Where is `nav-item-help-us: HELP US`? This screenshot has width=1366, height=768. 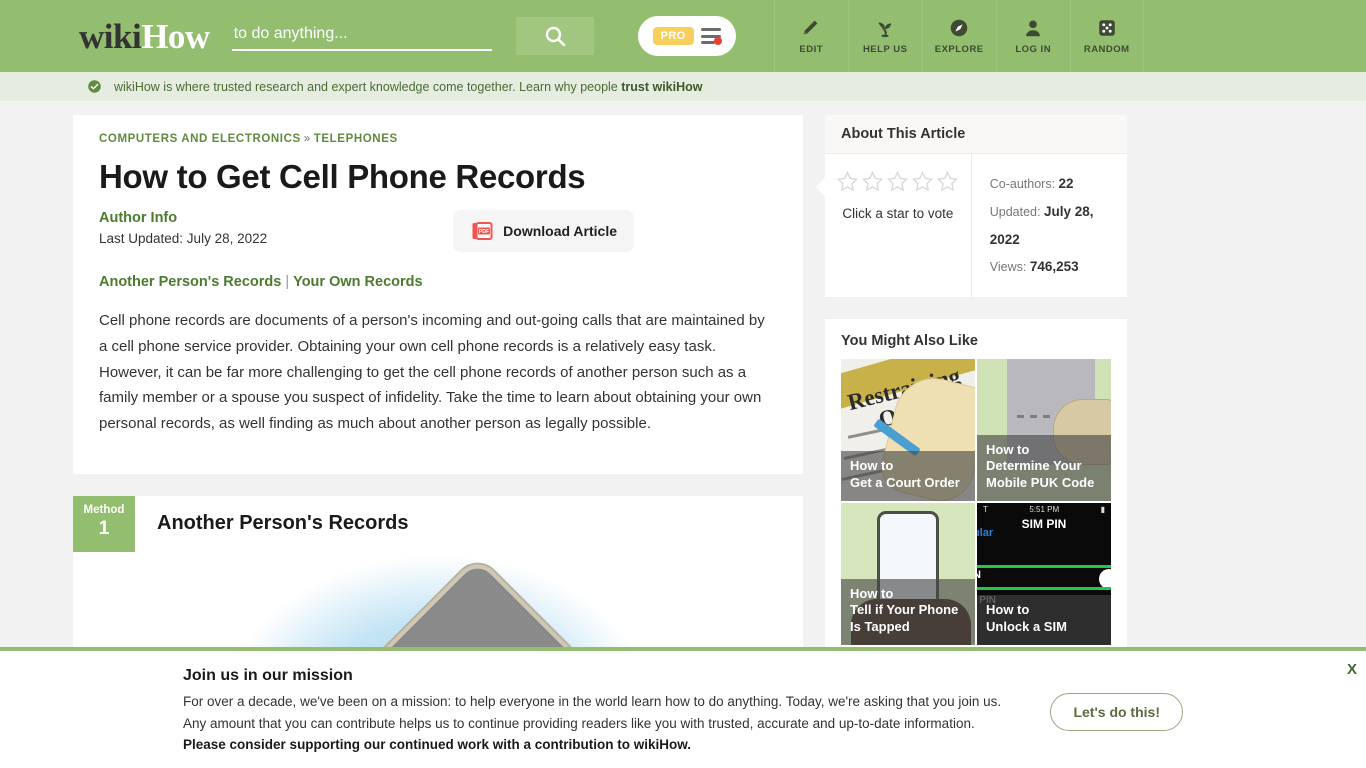
nav-item-help-us: HELP US is located at coordinates (884, 36).